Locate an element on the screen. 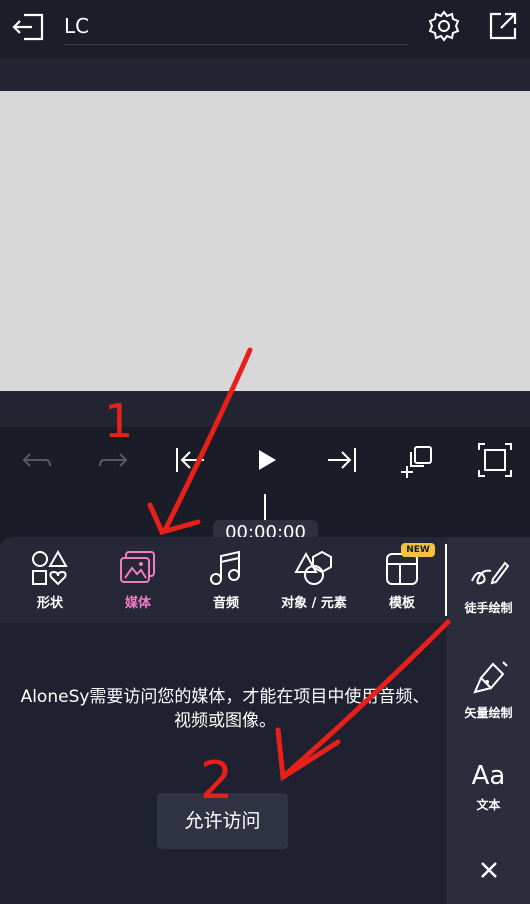 Image resolution: width=530 pixels, height=904 pixels. fit-screen-icon is located at coordinates (495, 460).